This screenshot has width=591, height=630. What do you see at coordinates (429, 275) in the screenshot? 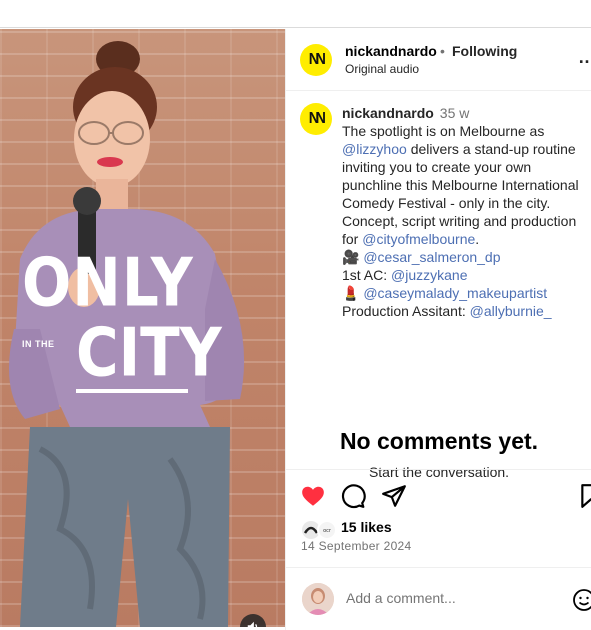
I see `mention-juzzykane: @juzzykane` at bounding box center [429, 275].